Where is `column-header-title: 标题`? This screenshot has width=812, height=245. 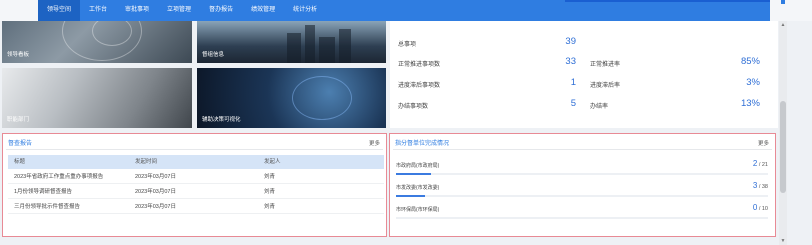
column-header-title: 标题 is located at coordinates (20, 162).